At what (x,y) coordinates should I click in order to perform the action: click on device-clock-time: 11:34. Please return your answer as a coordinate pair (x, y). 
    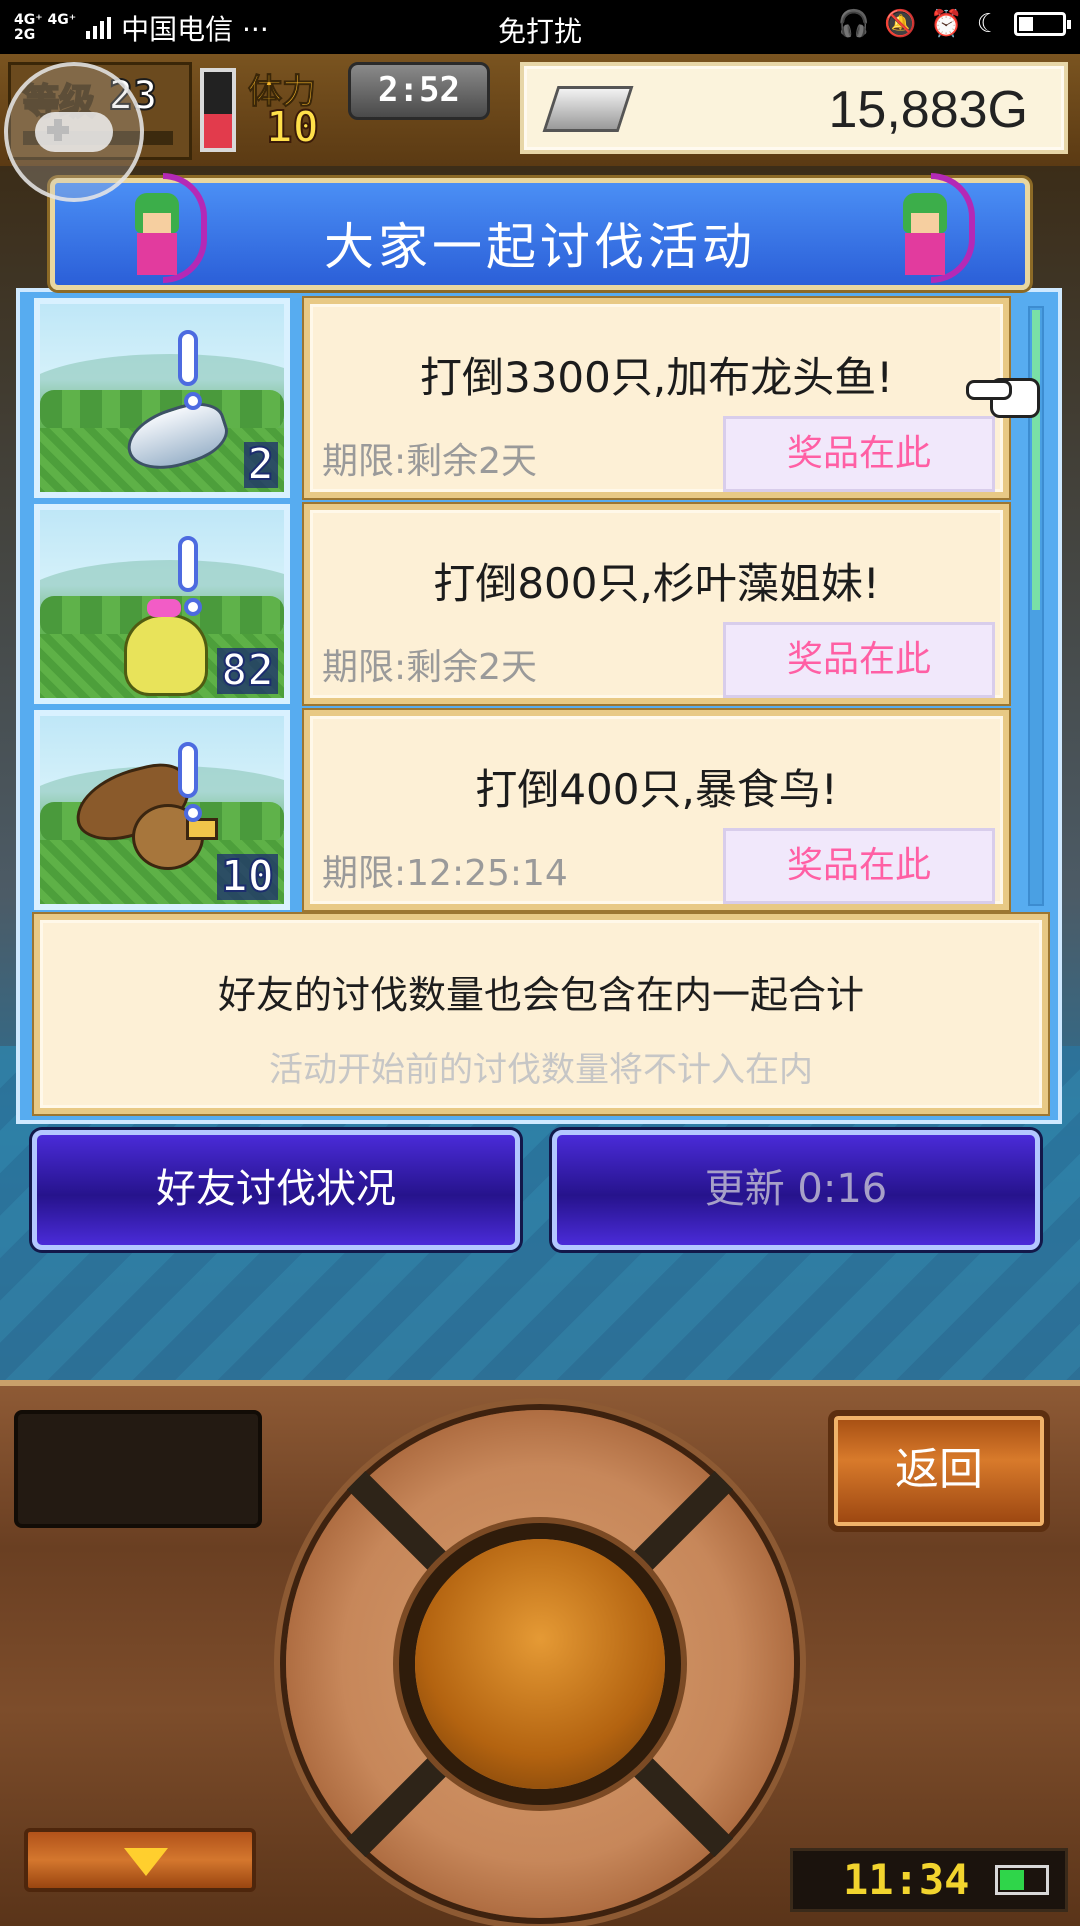
    Looking at the image, I should click on (906, 1879).